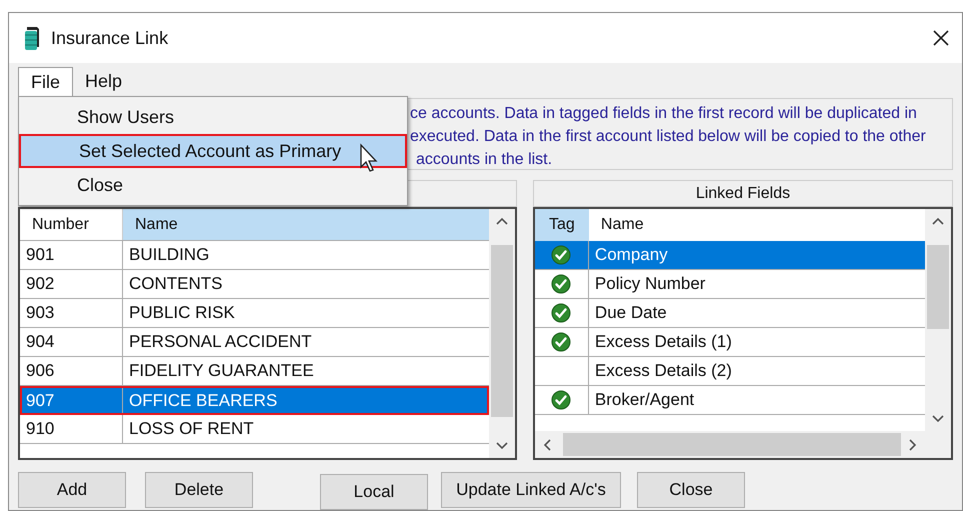 The width and height of the screenshot is (963, 511). What do you see at coordinates (531, 490) in the screenshot?
I see `action-button: Update Linked A/c's` at bounding box center [531, 490].